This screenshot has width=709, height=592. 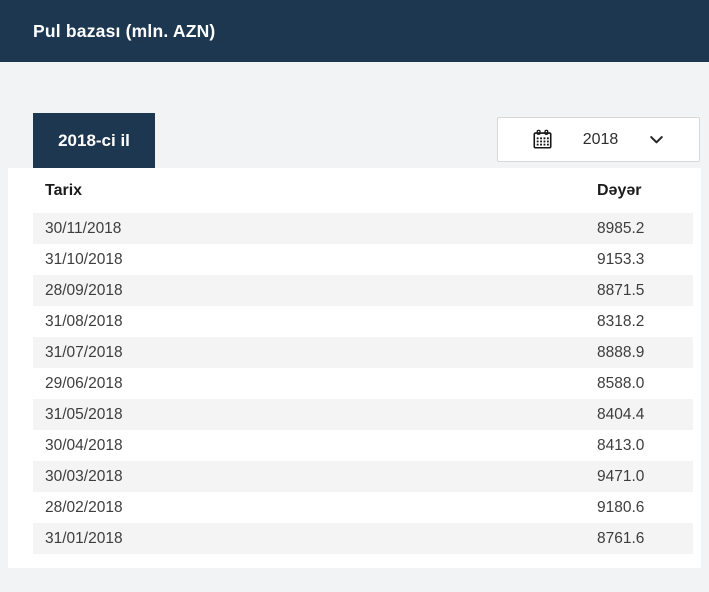 I want to click on calendar-icon, so click(x=542, y=139).